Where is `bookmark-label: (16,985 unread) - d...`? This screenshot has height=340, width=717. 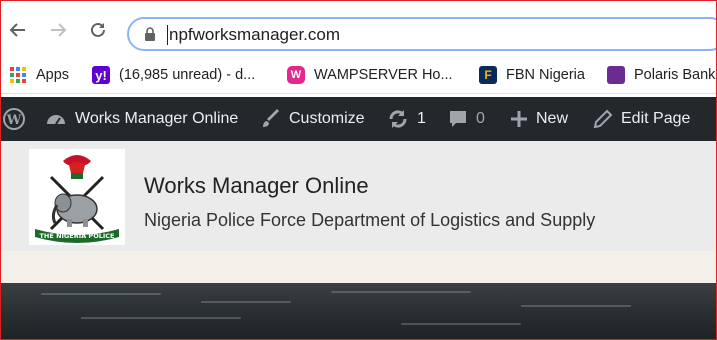
bookmark-label: (16,985 unread) - d... is located at coordinates (187, 75).